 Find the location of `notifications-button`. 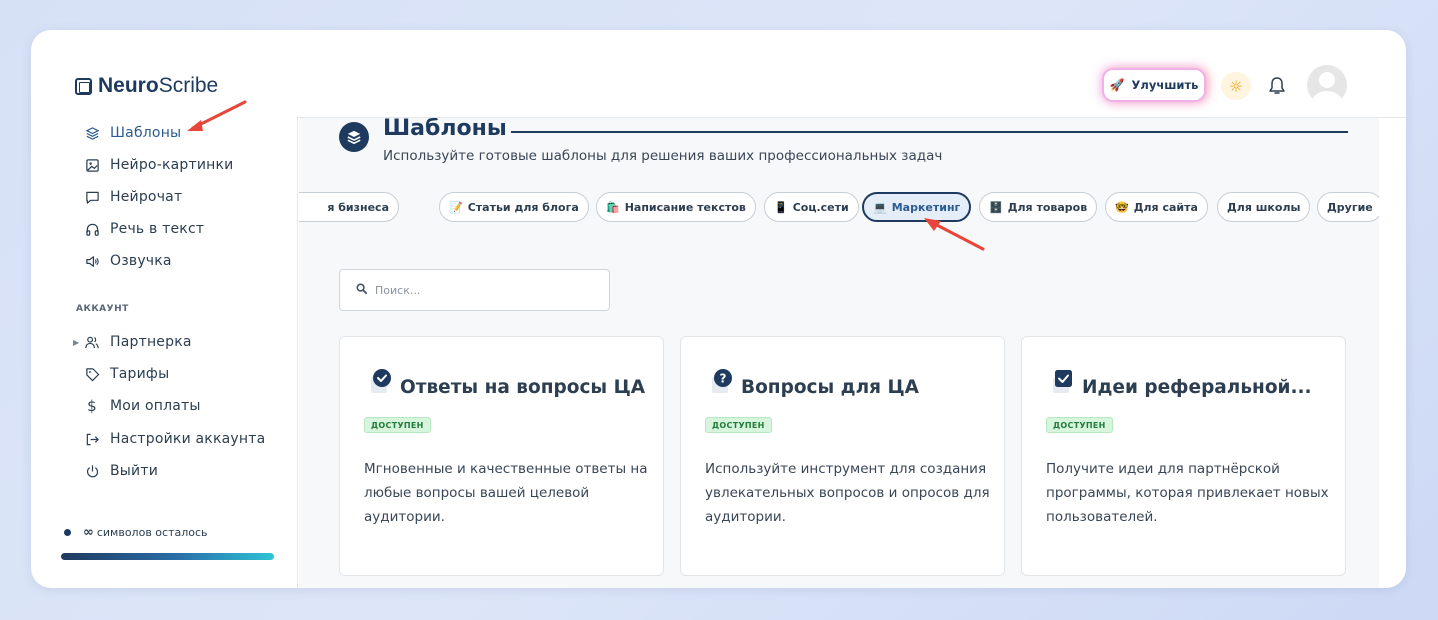

notifications-button is located at coordinates (1277, 86).